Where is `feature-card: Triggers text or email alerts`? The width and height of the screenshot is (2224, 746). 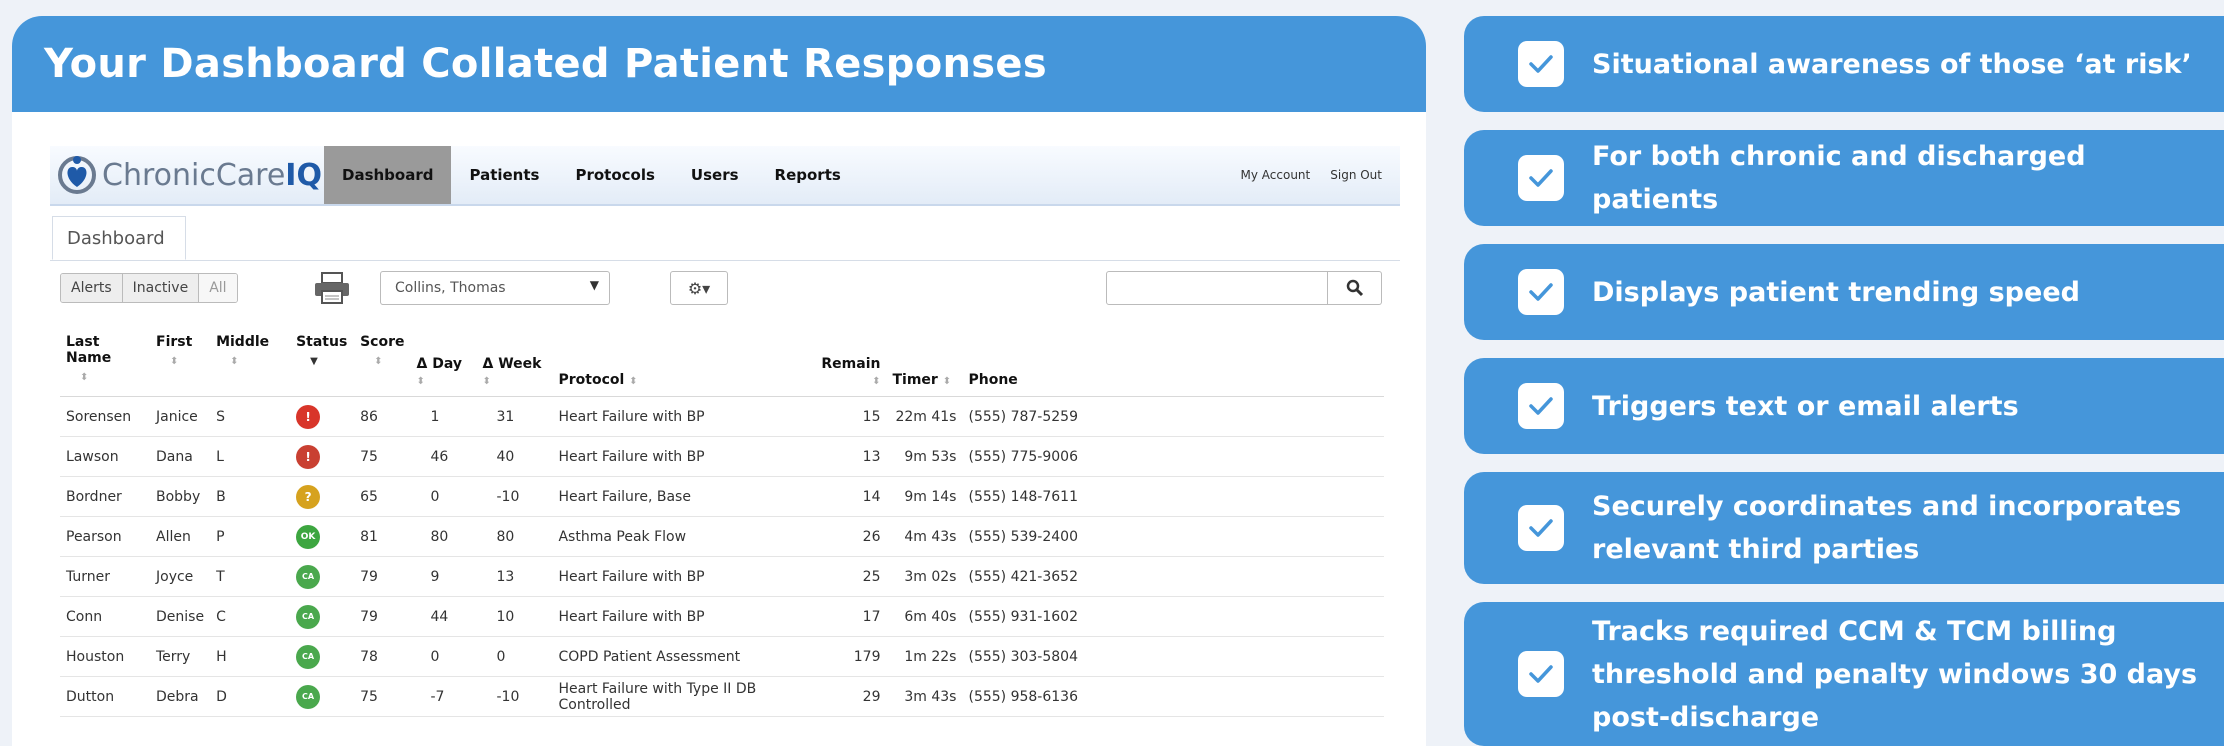 feature-card: Triggers text or email alerts is located at coordinates (1844, 406).